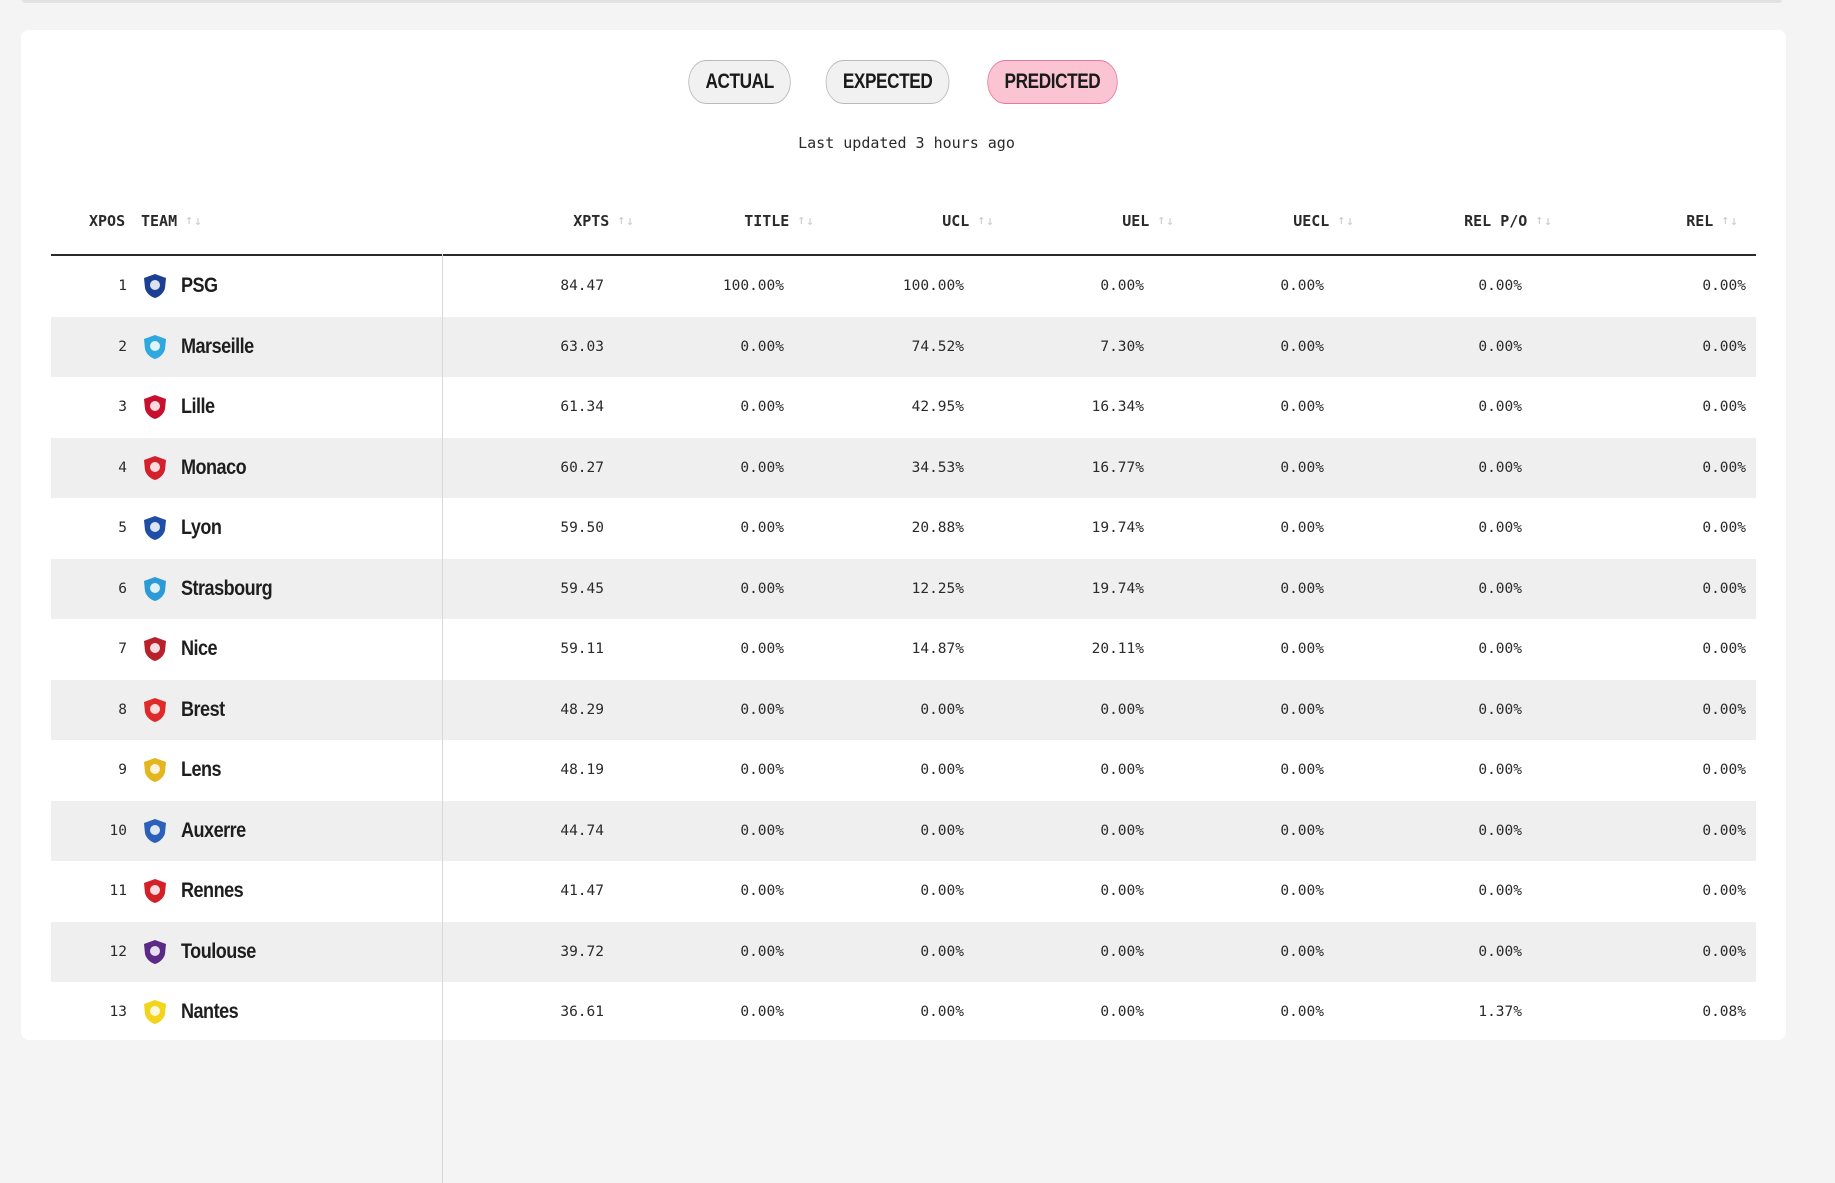 The image size is (1835, 1183). Describe the element at coordinates (198, 831) in the screenshot. I see `team-cell: Auxerre` at that location.